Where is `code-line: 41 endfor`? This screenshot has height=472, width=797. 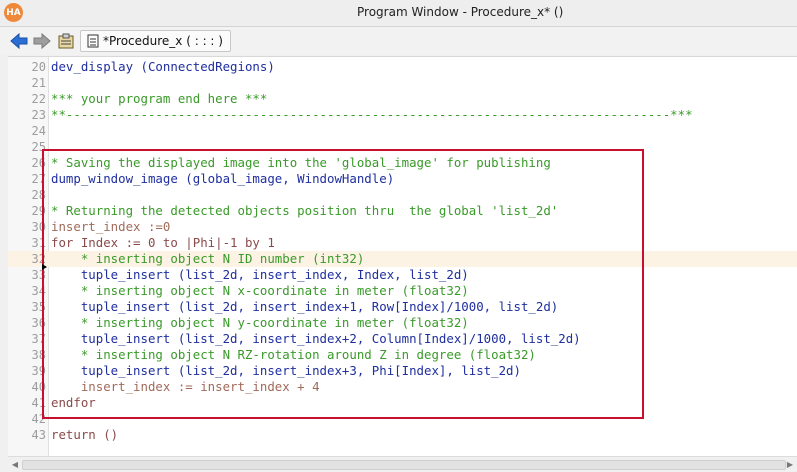 code-line: 41 endfor is located at coordinates (402, 403).